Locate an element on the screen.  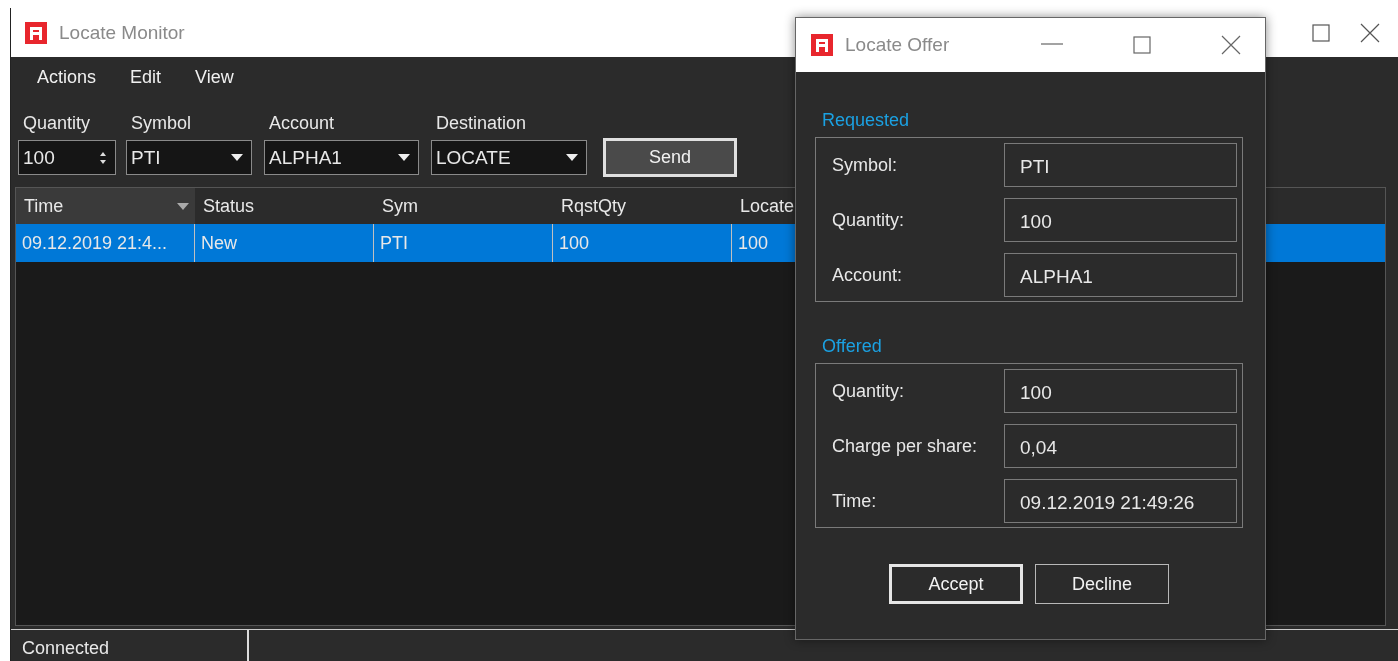
column-header: Sym is located at coordinates (463, 206).